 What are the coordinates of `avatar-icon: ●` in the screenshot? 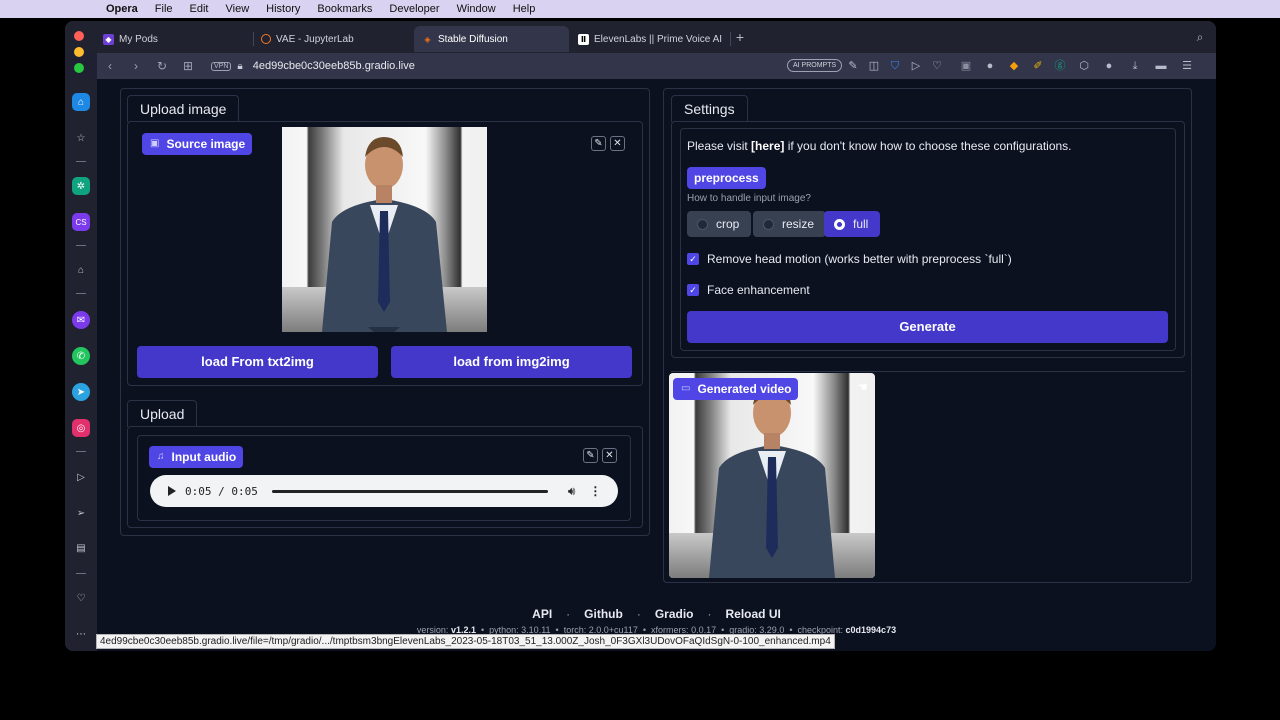 It's located at (1109, 66).